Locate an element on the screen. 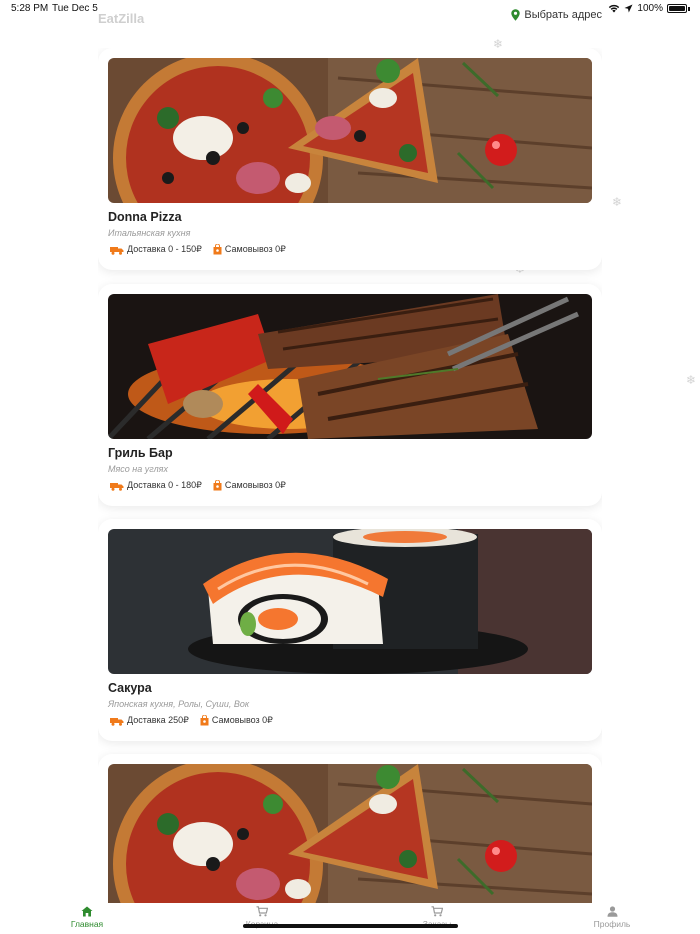 The image size is (700, 934). restaurant-cuisine: Итальянская кухня is located at coordinates (149, 233).